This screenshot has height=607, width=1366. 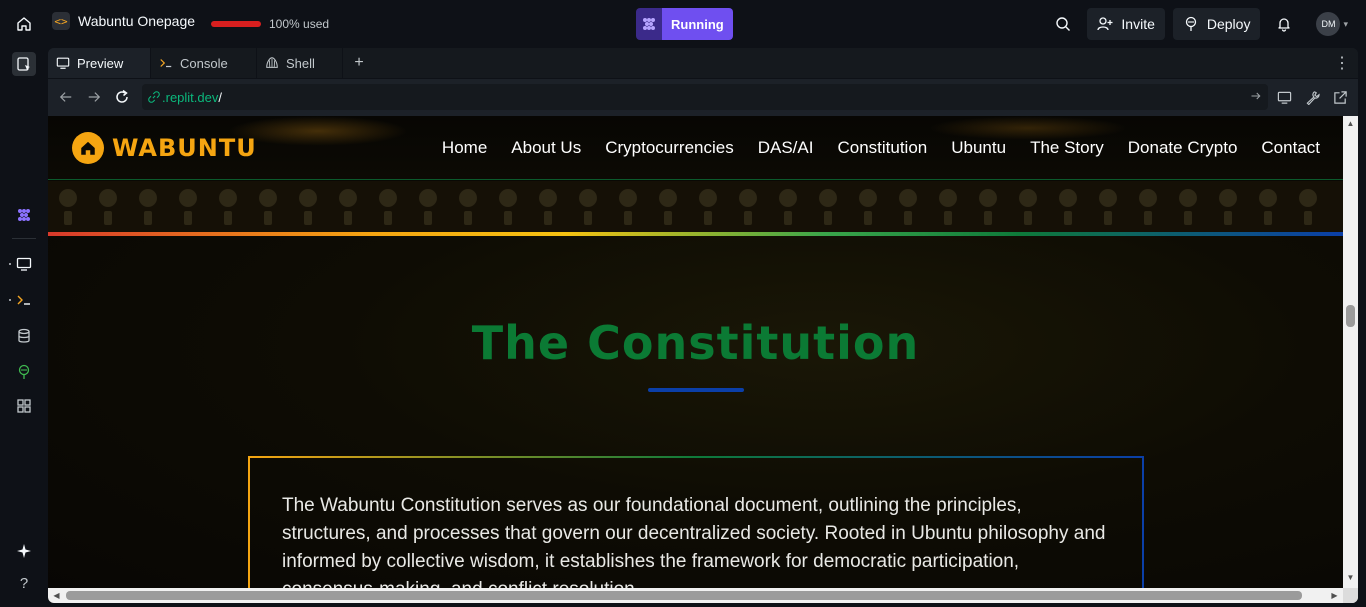 I want to click on nav-the-story: The Story, so click(x=1067, y=148).